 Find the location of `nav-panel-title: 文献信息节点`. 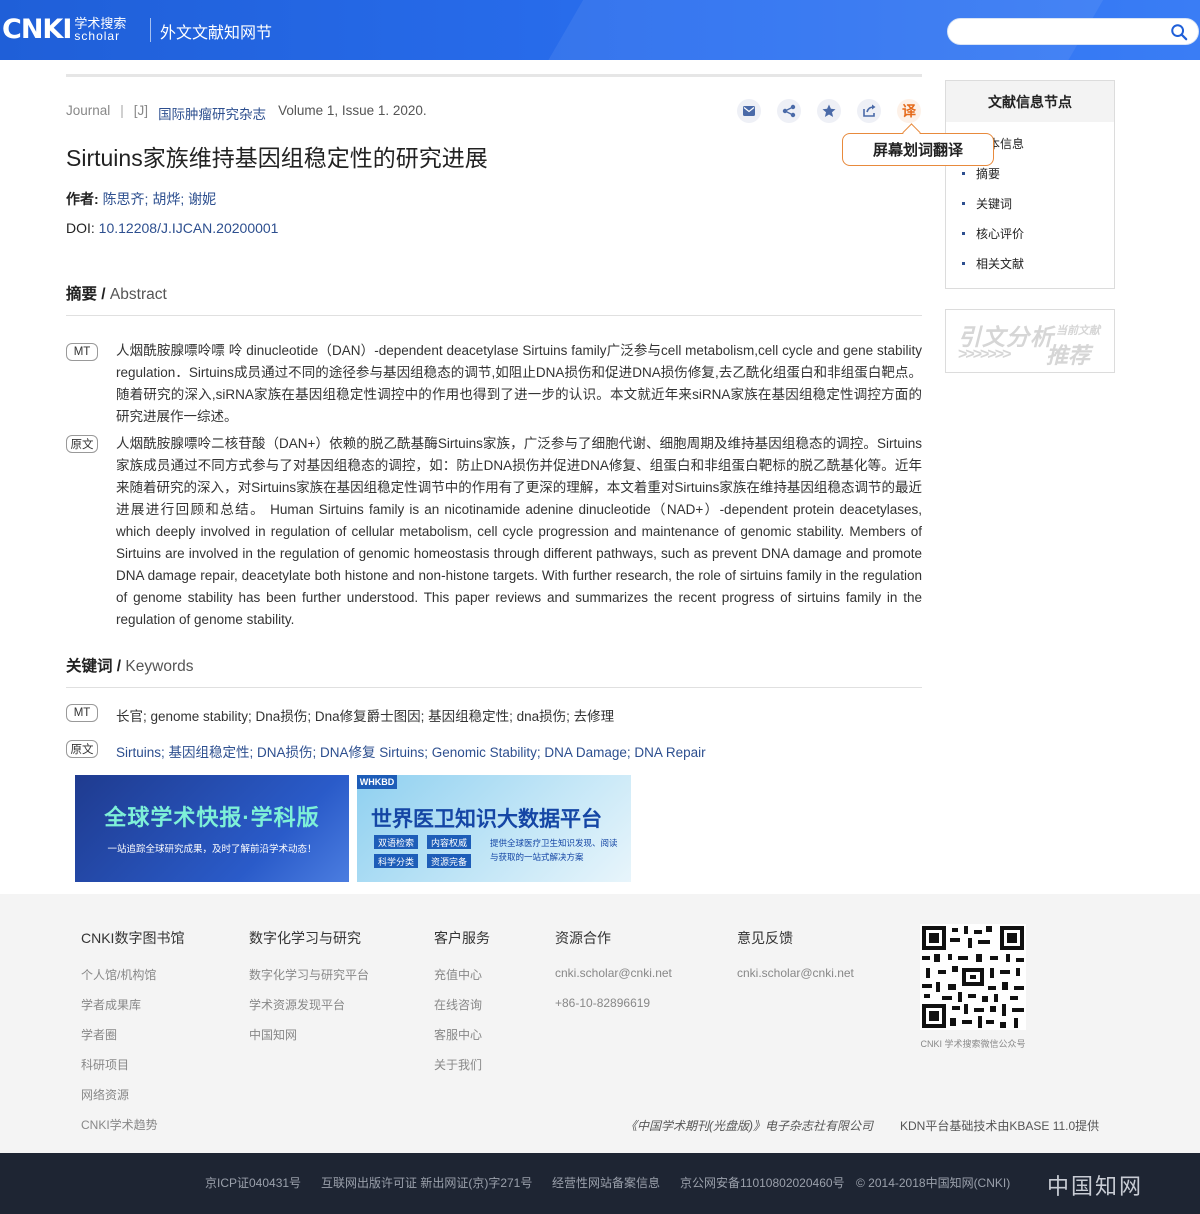

nav-panel-title: 文献信息节点 is located at coordinates (1030, 101).